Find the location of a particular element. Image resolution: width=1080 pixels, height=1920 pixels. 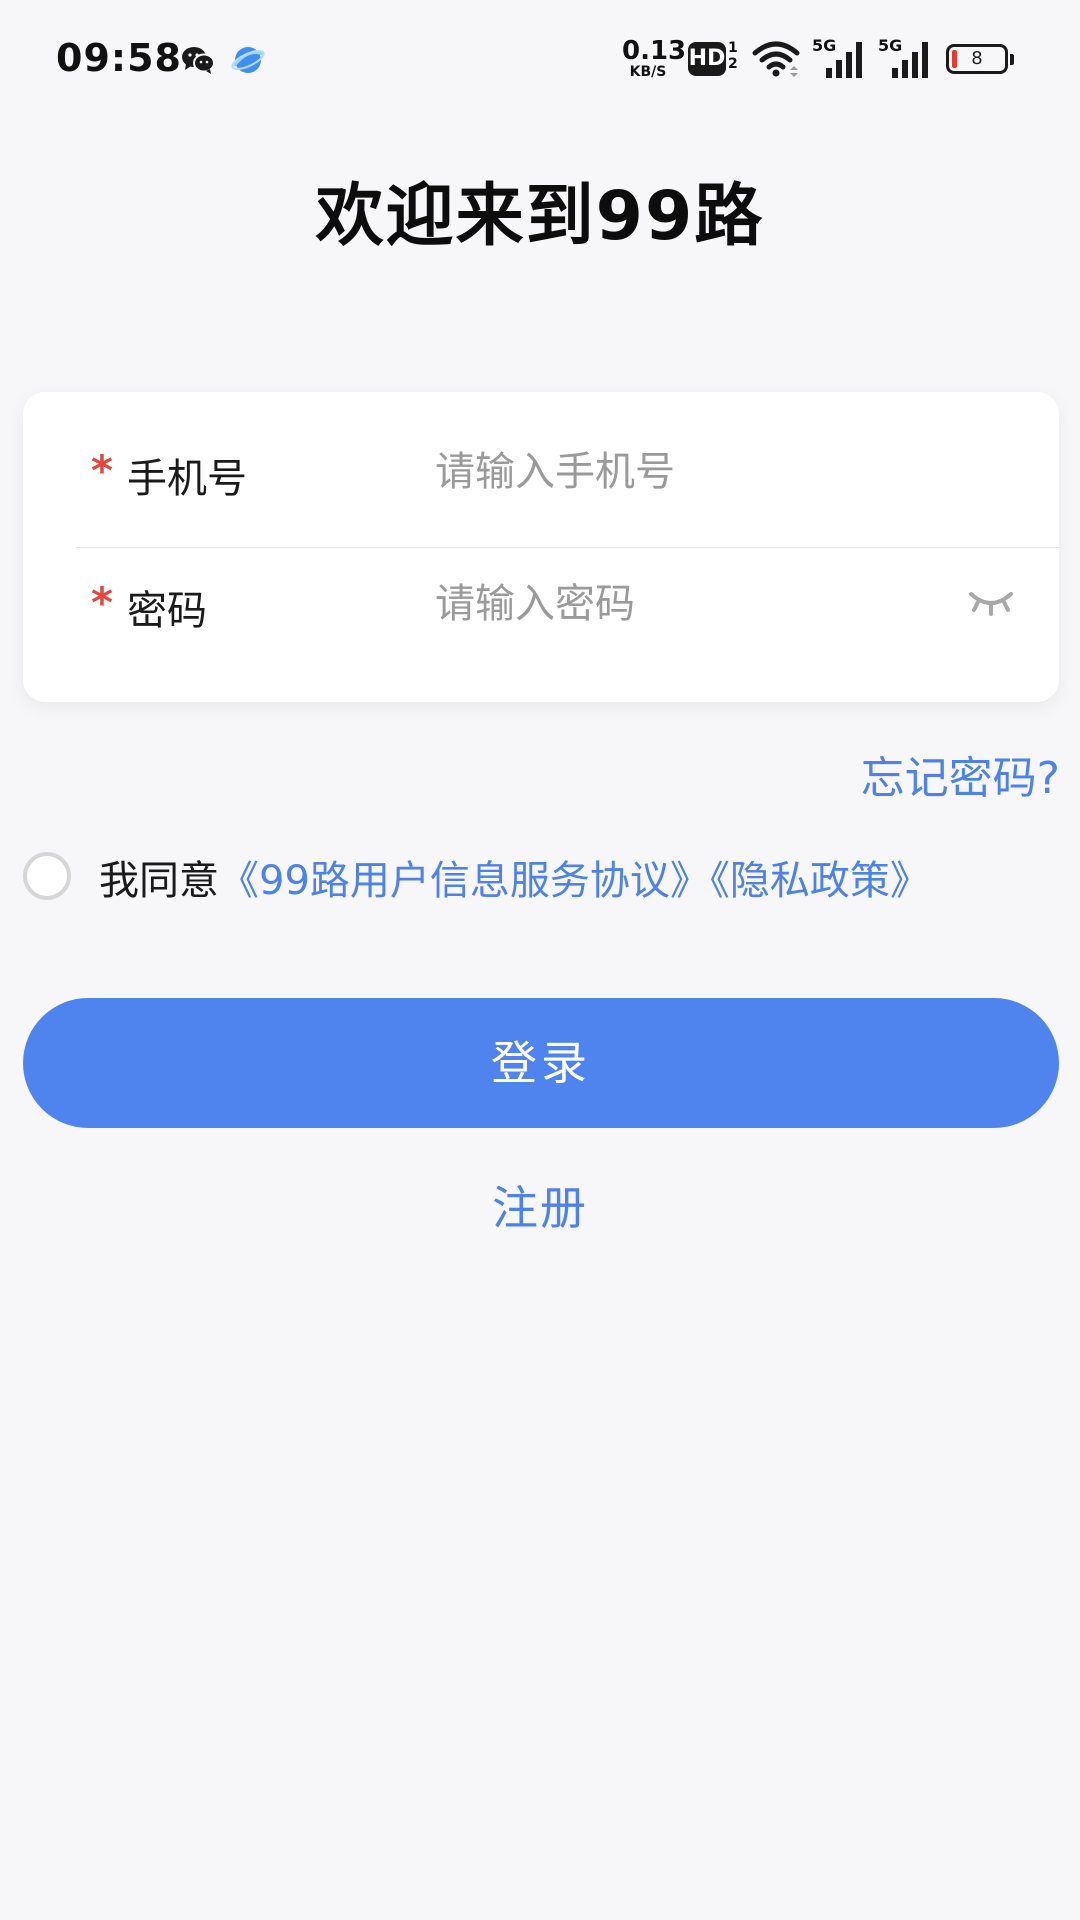

net-speed: 0.13 KB/S is located at coordinates (654, 58).